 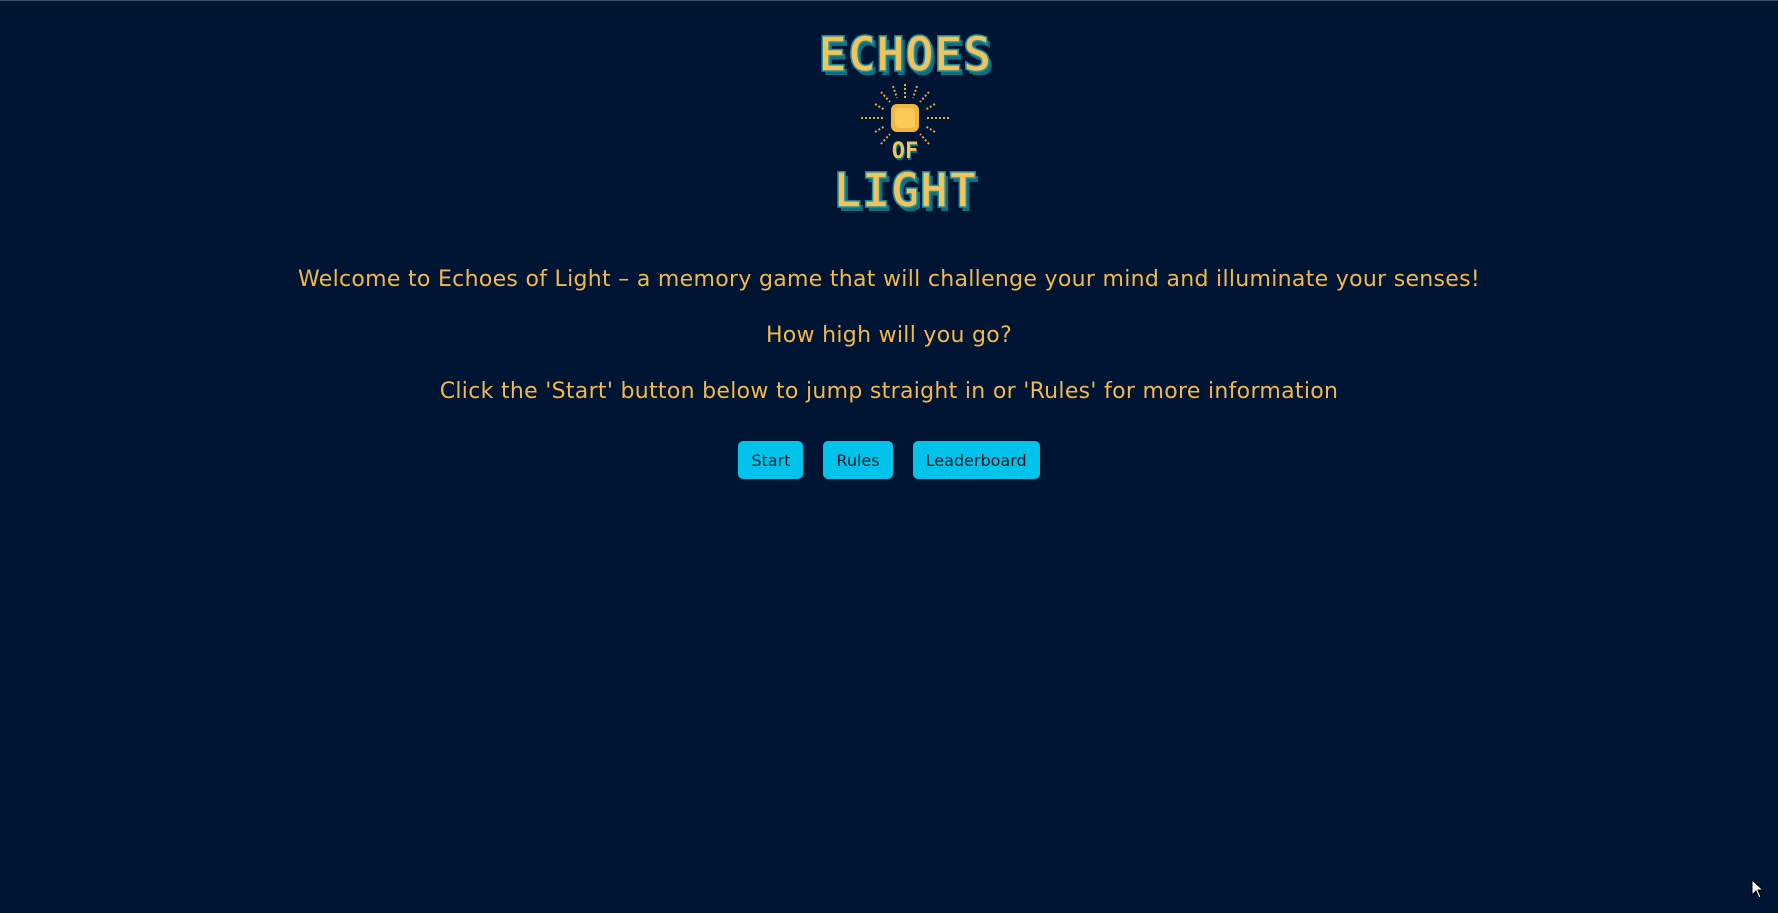 I want to click on rules-button: Rules, so click(x=858, y=460).